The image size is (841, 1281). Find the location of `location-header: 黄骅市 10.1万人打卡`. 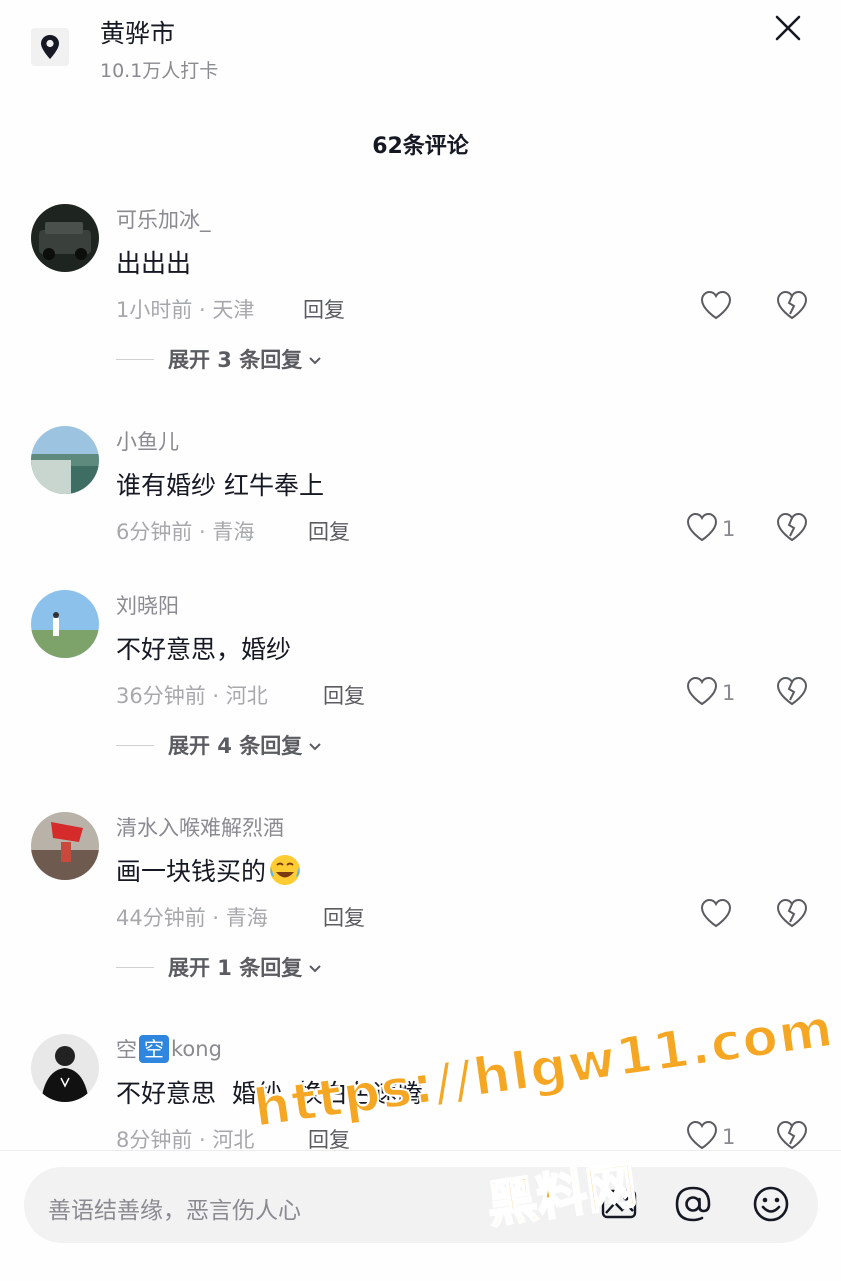

location-header: 黄骅市 10.1万人打卡 is located at coordinates (420, 50).